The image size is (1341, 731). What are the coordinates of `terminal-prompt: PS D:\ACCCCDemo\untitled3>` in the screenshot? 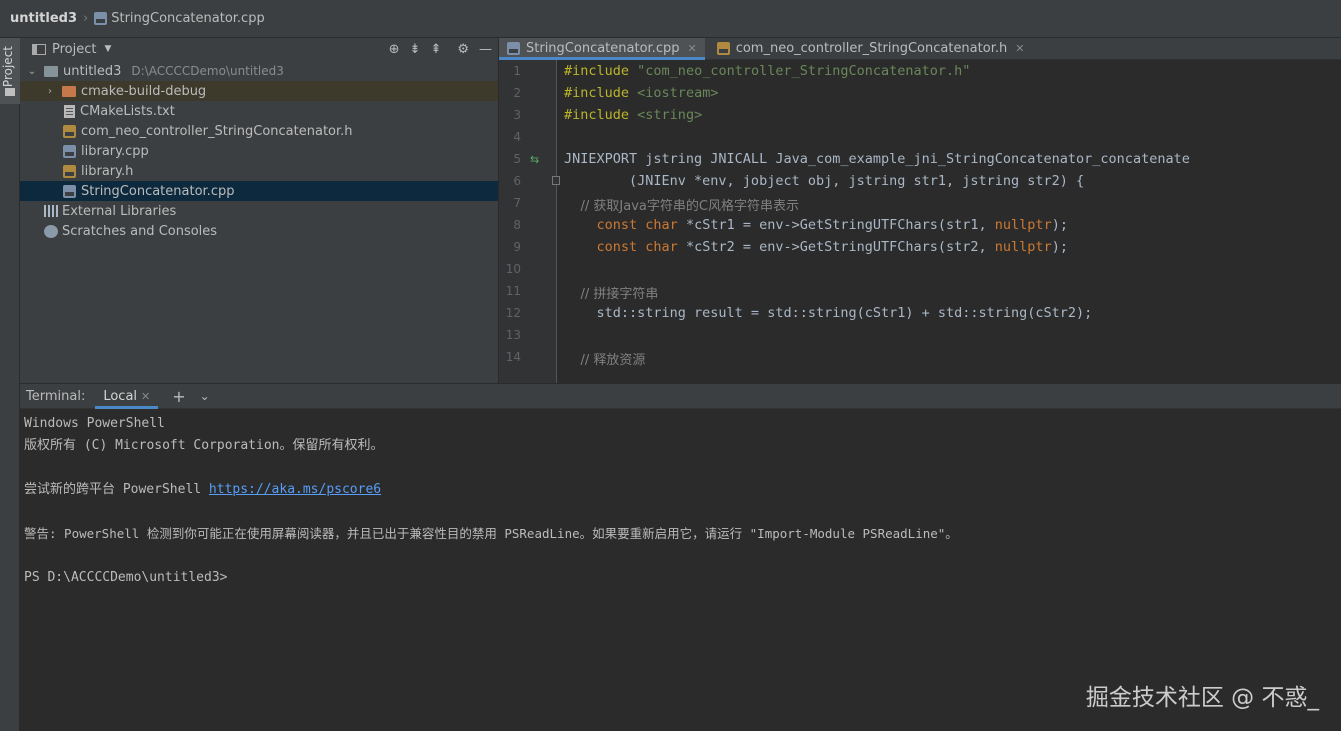 It's located at (680, 578).